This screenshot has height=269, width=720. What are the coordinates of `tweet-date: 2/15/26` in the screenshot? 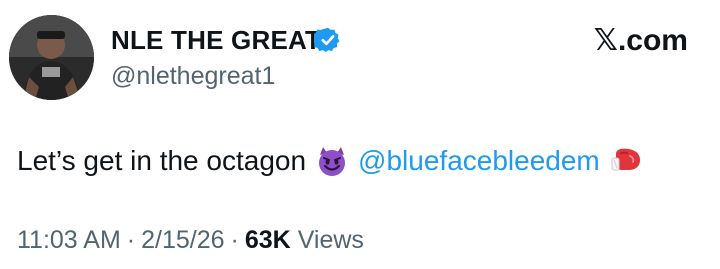 It's located at (182, 240).